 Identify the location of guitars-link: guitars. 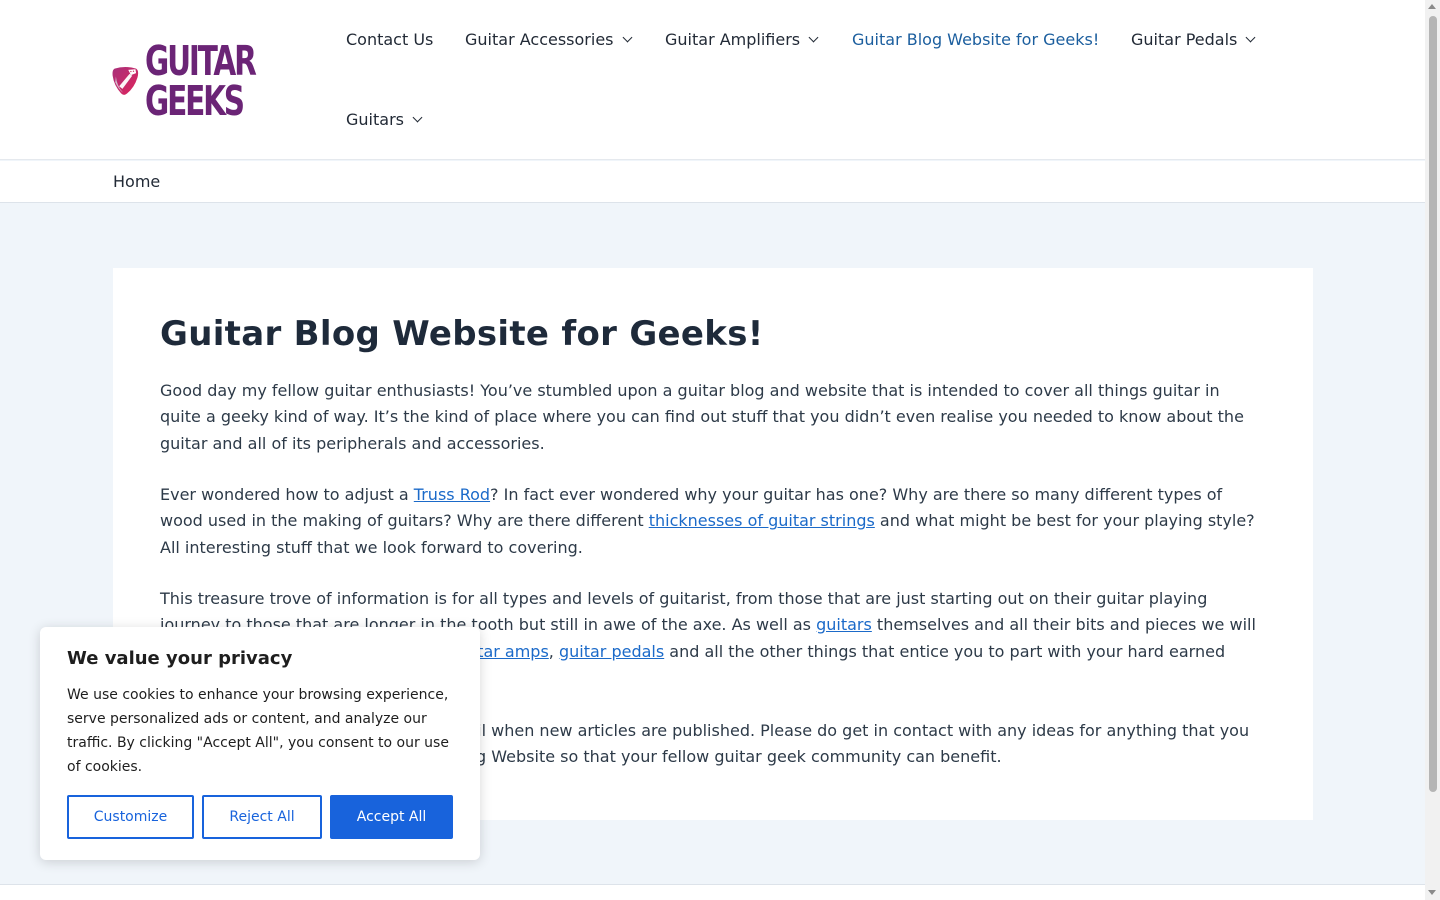
(844, 624).